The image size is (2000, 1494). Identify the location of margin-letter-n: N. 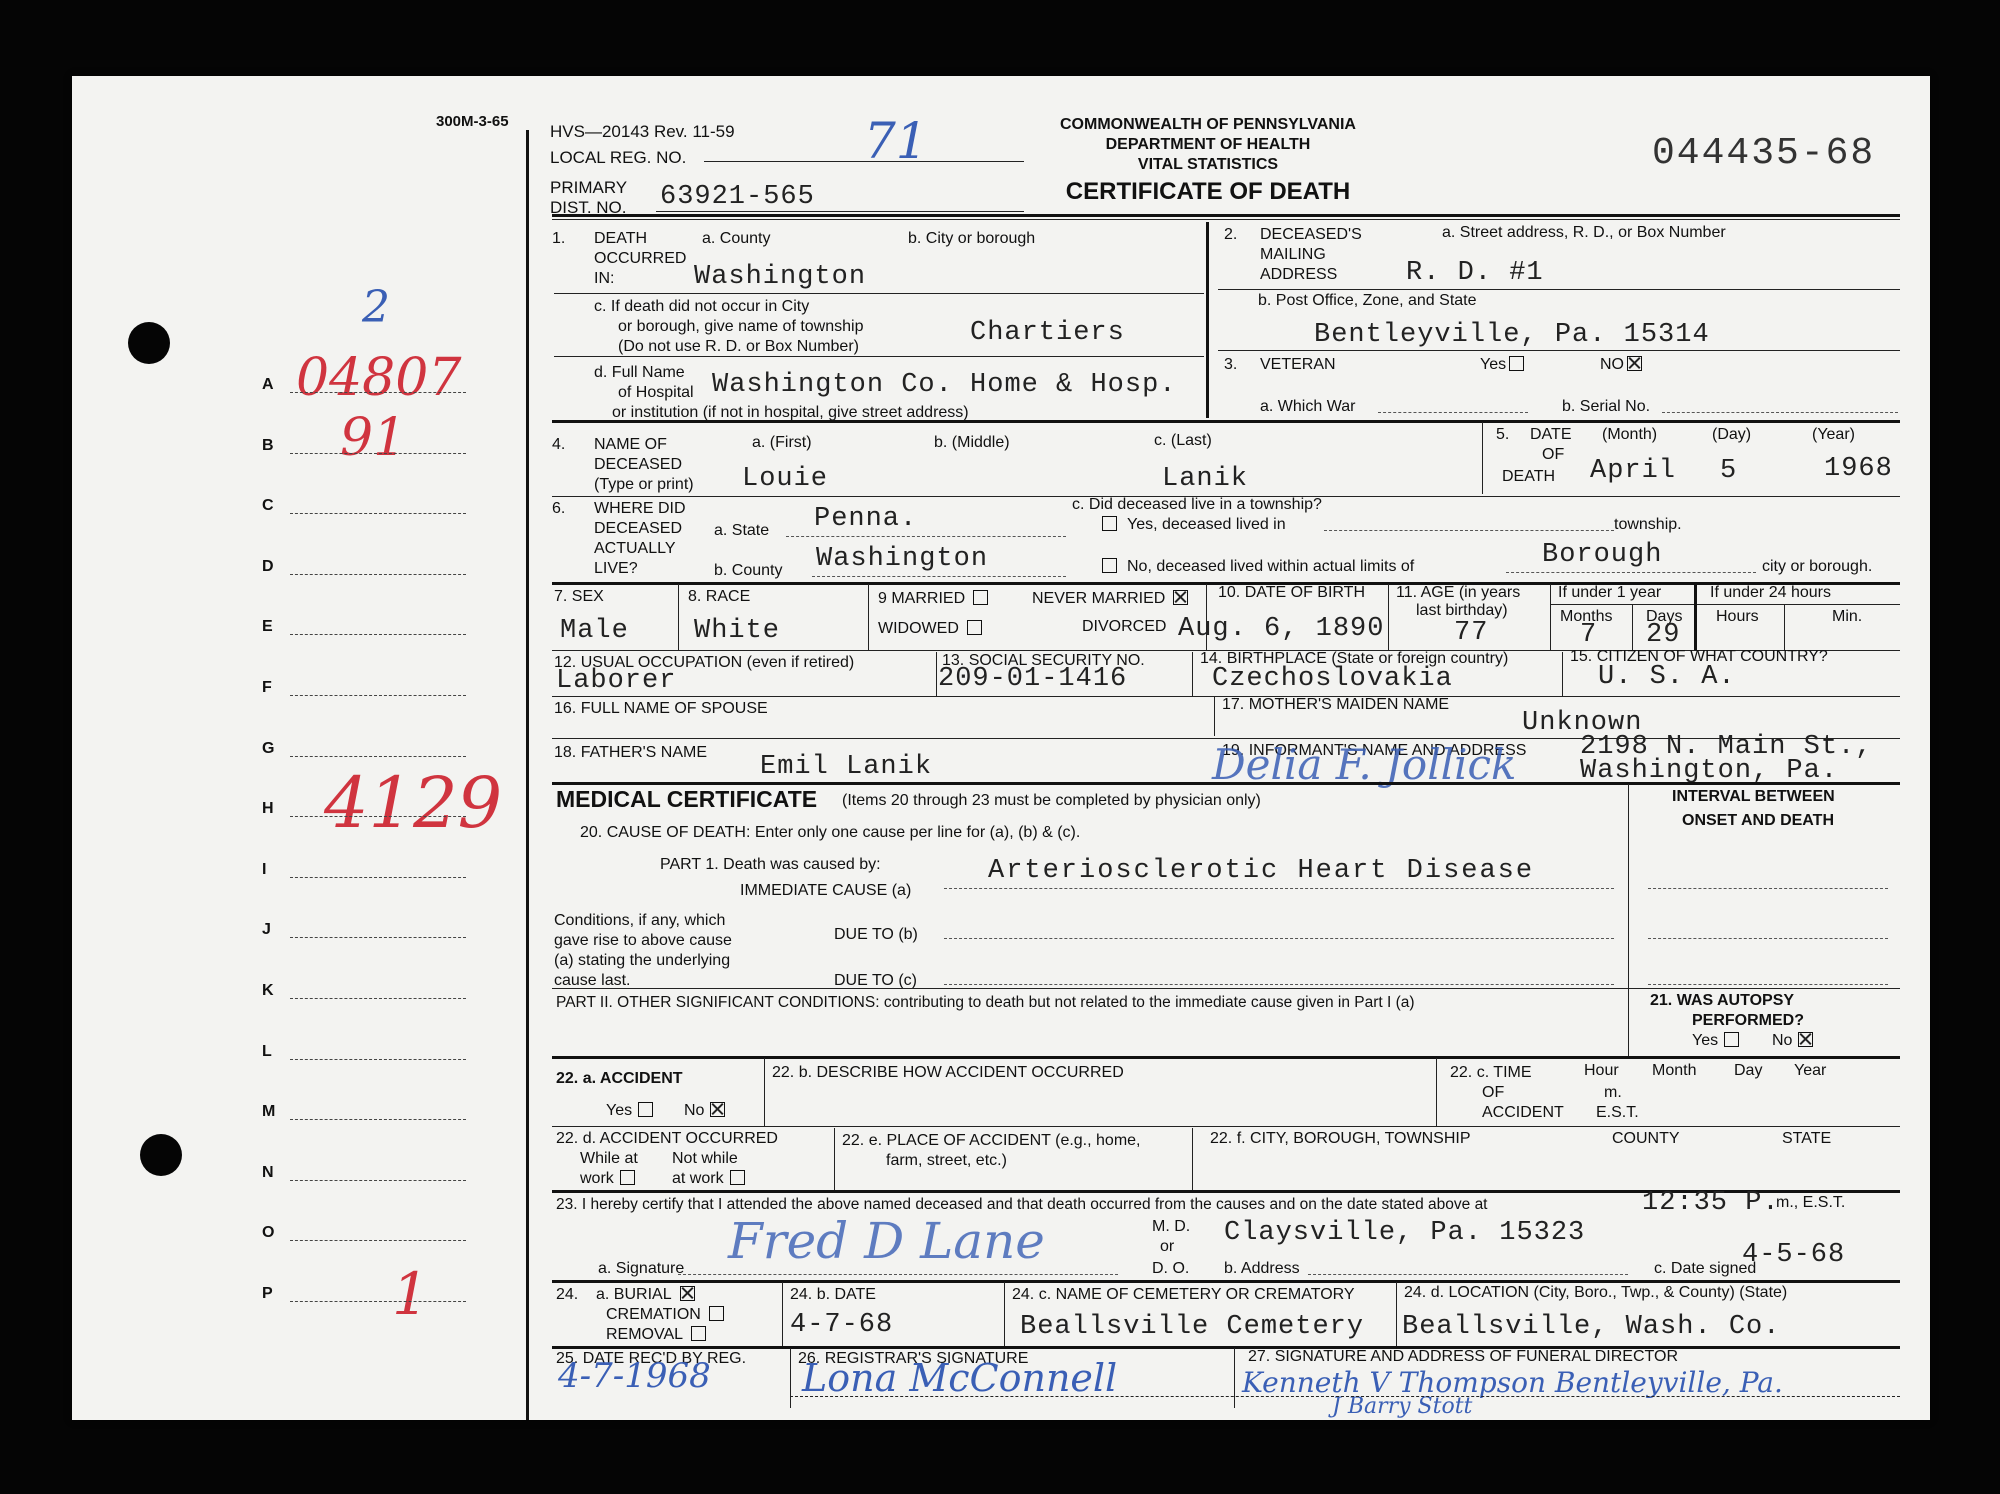
(268, 1172).